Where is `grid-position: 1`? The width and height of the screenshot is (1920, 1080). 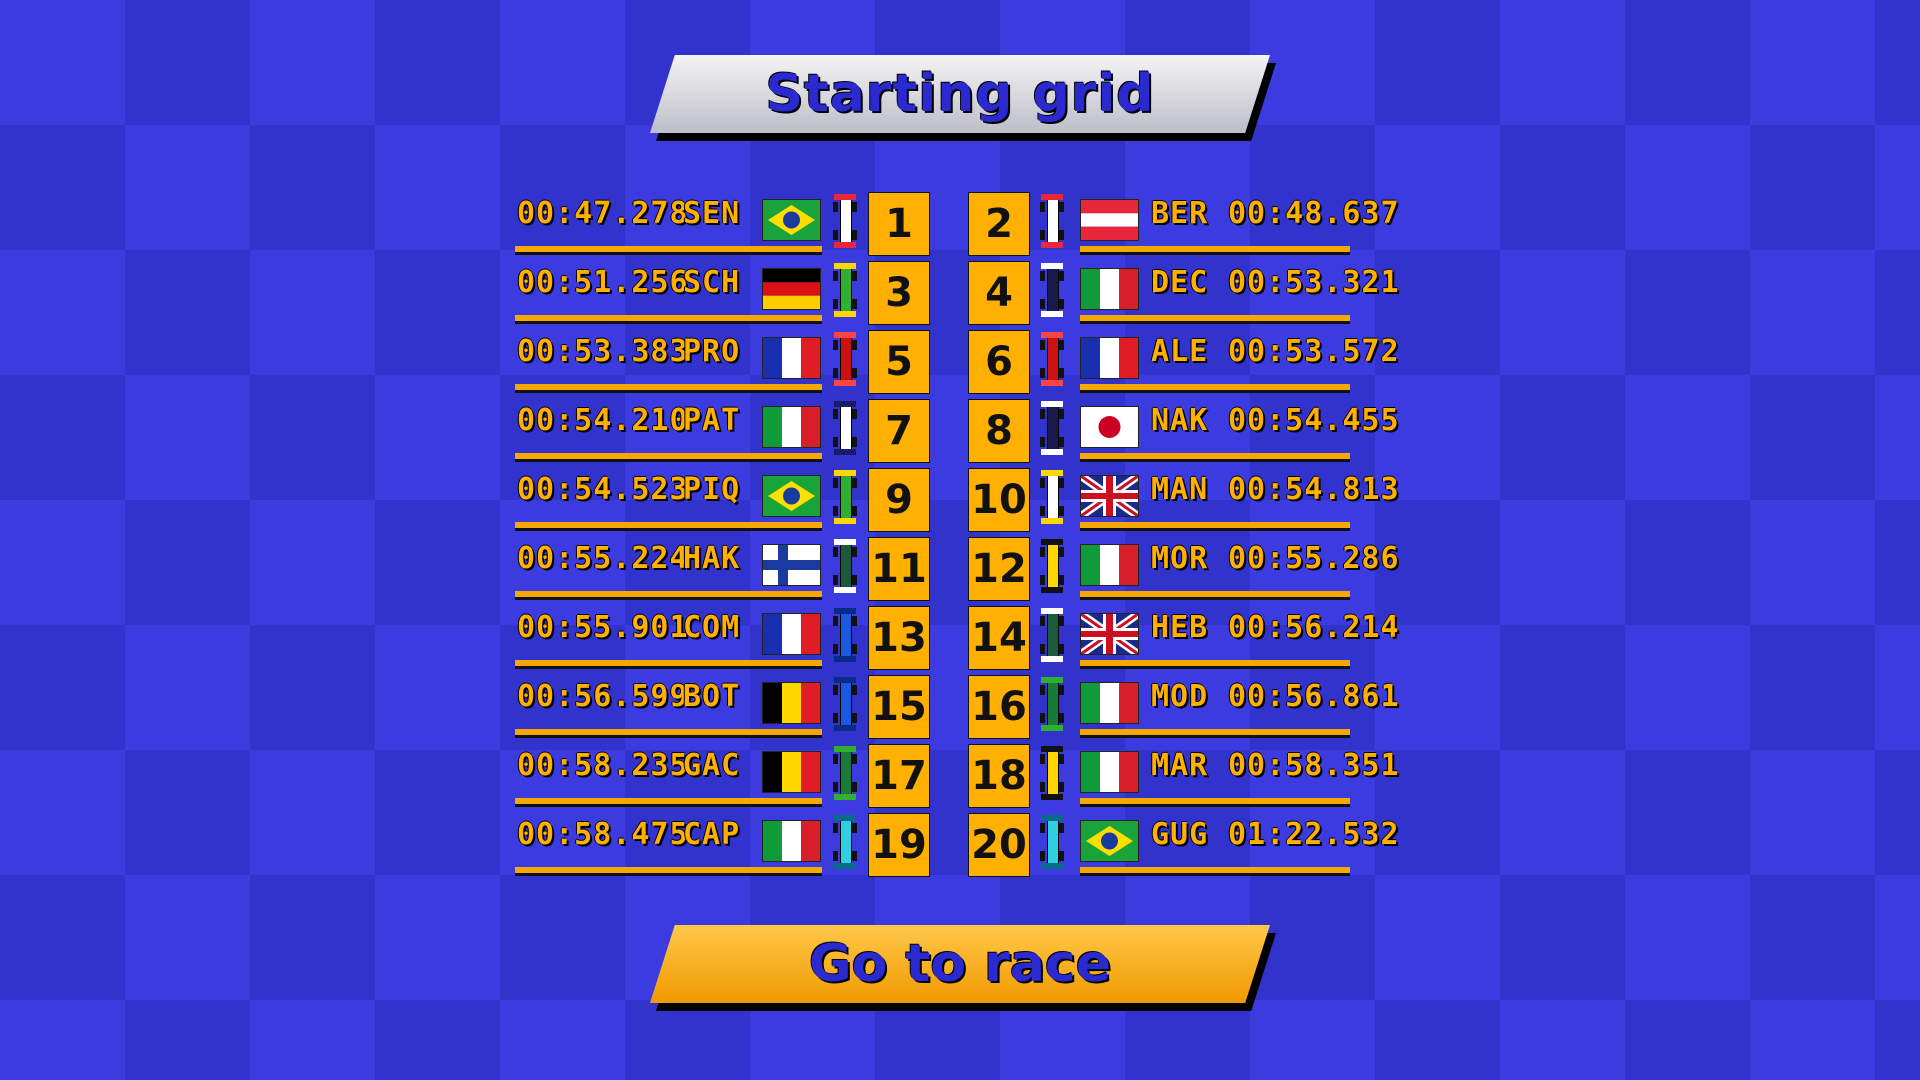 grid-position: 1 is located at coordinates (899, 224).